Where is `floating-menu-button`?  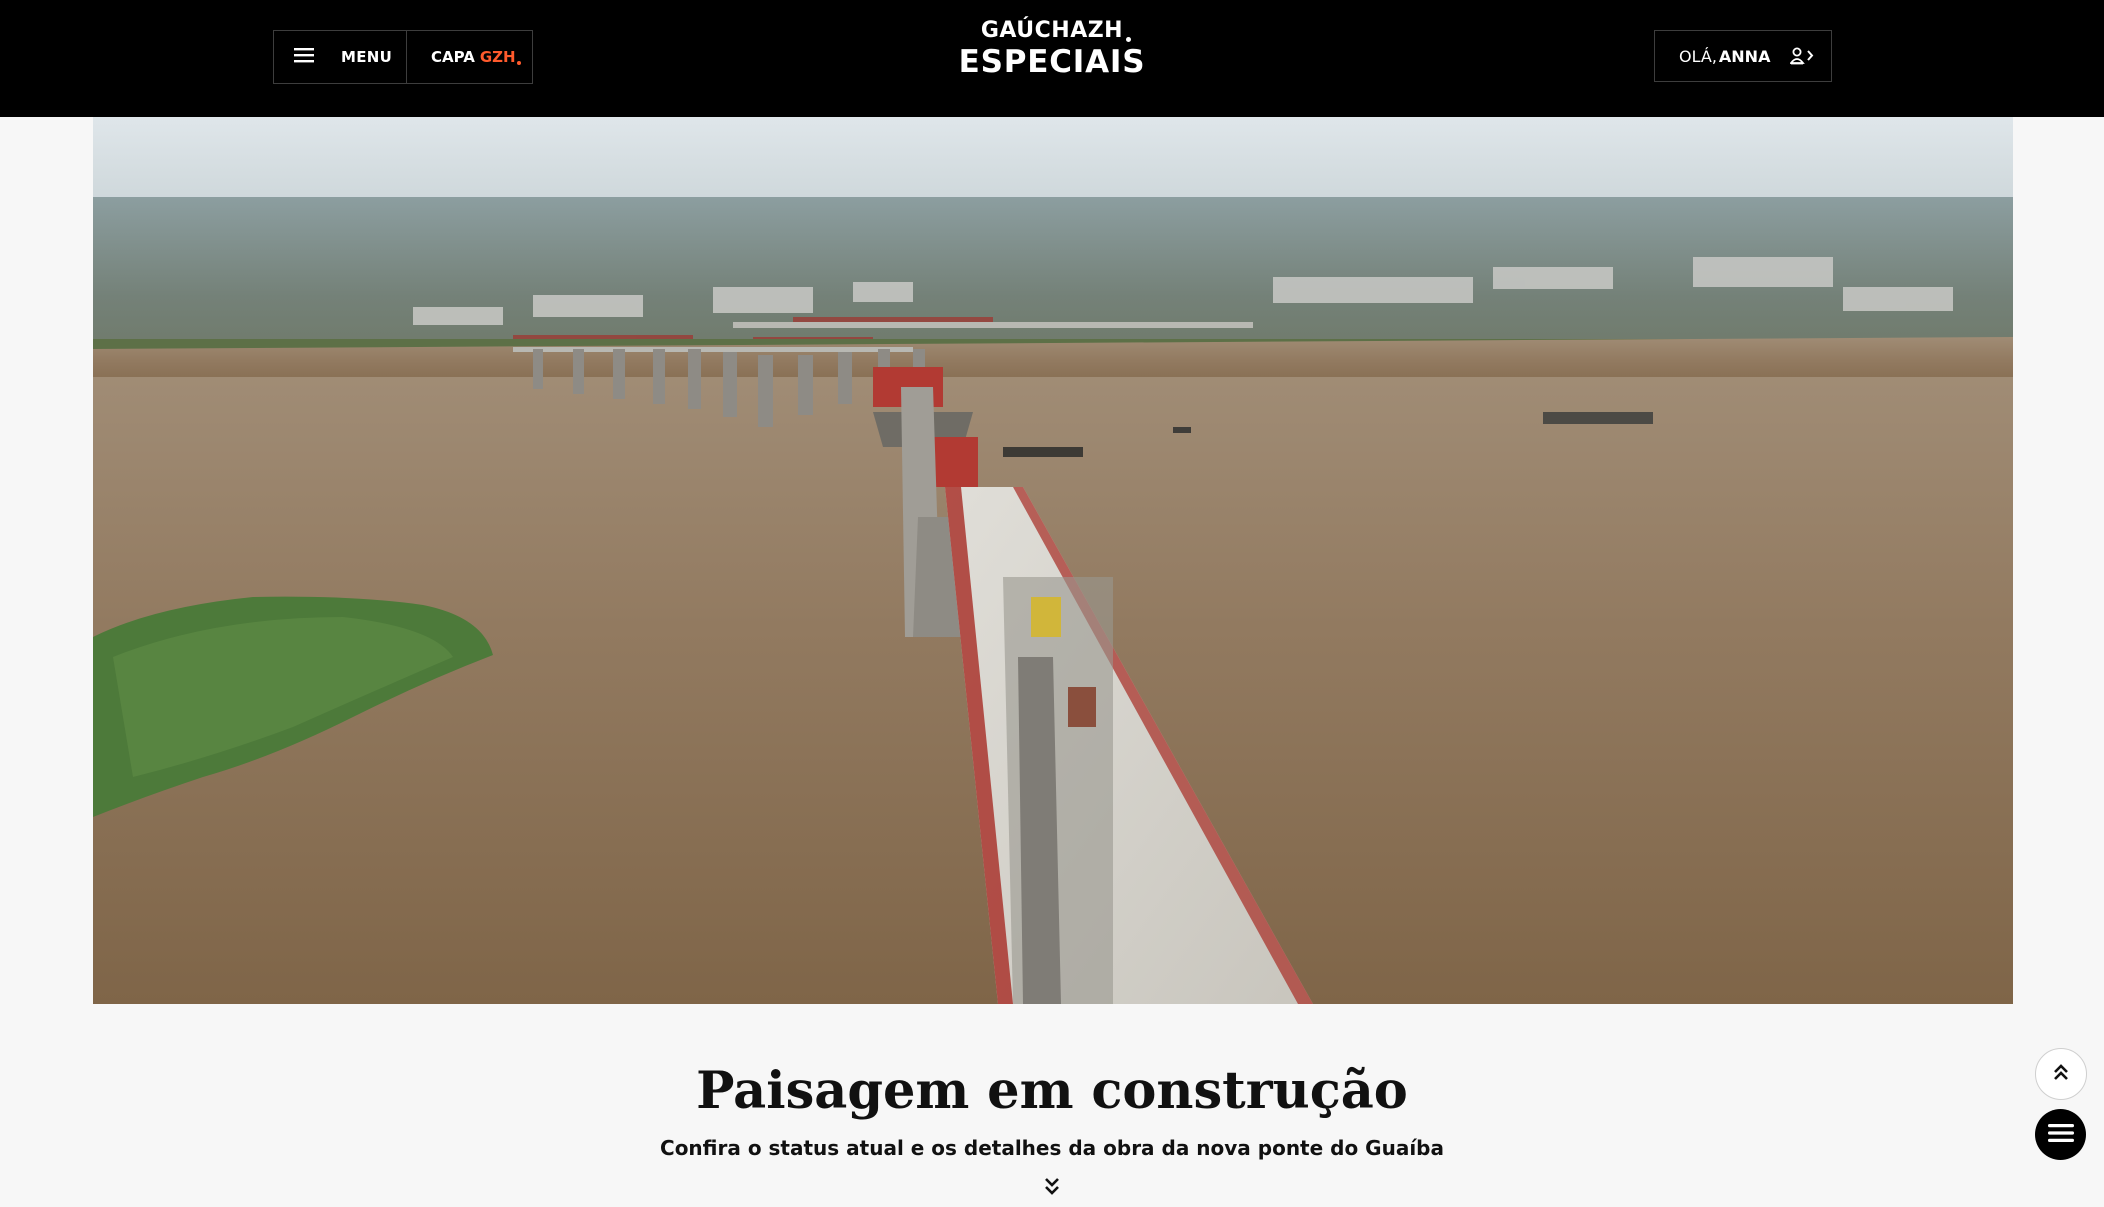
floating-menu-button is located at coordinates (2060, 1134).